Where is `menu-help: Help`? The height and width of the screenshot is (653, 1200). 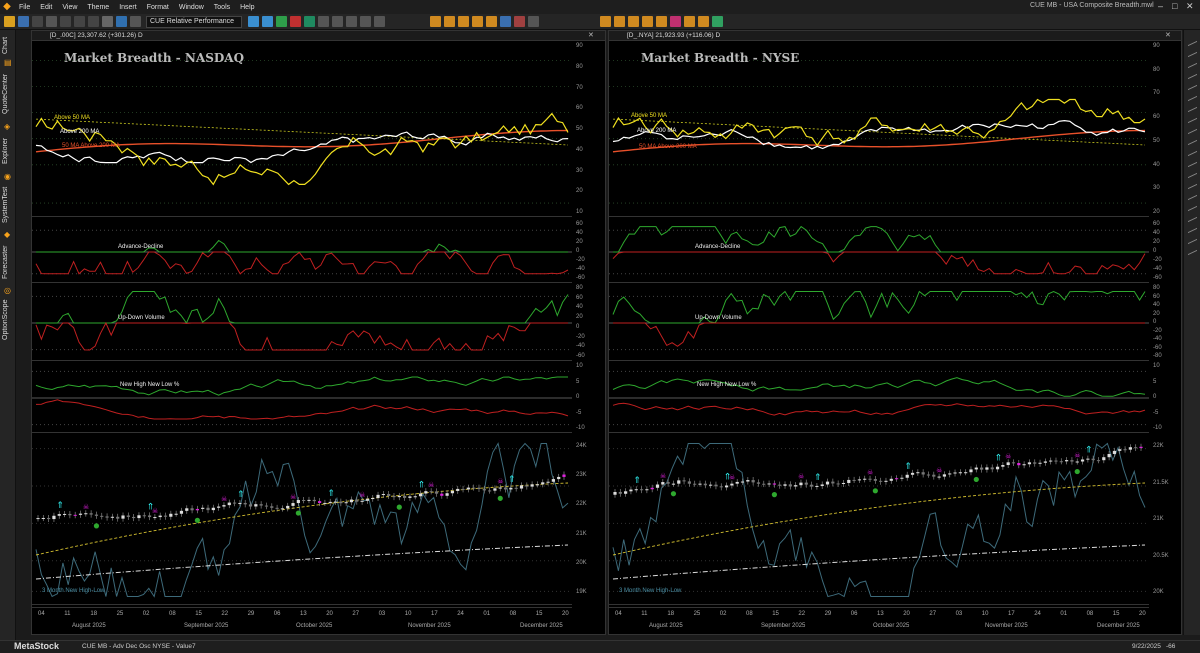
menu-help: Help is located at coordinates (247, 7).